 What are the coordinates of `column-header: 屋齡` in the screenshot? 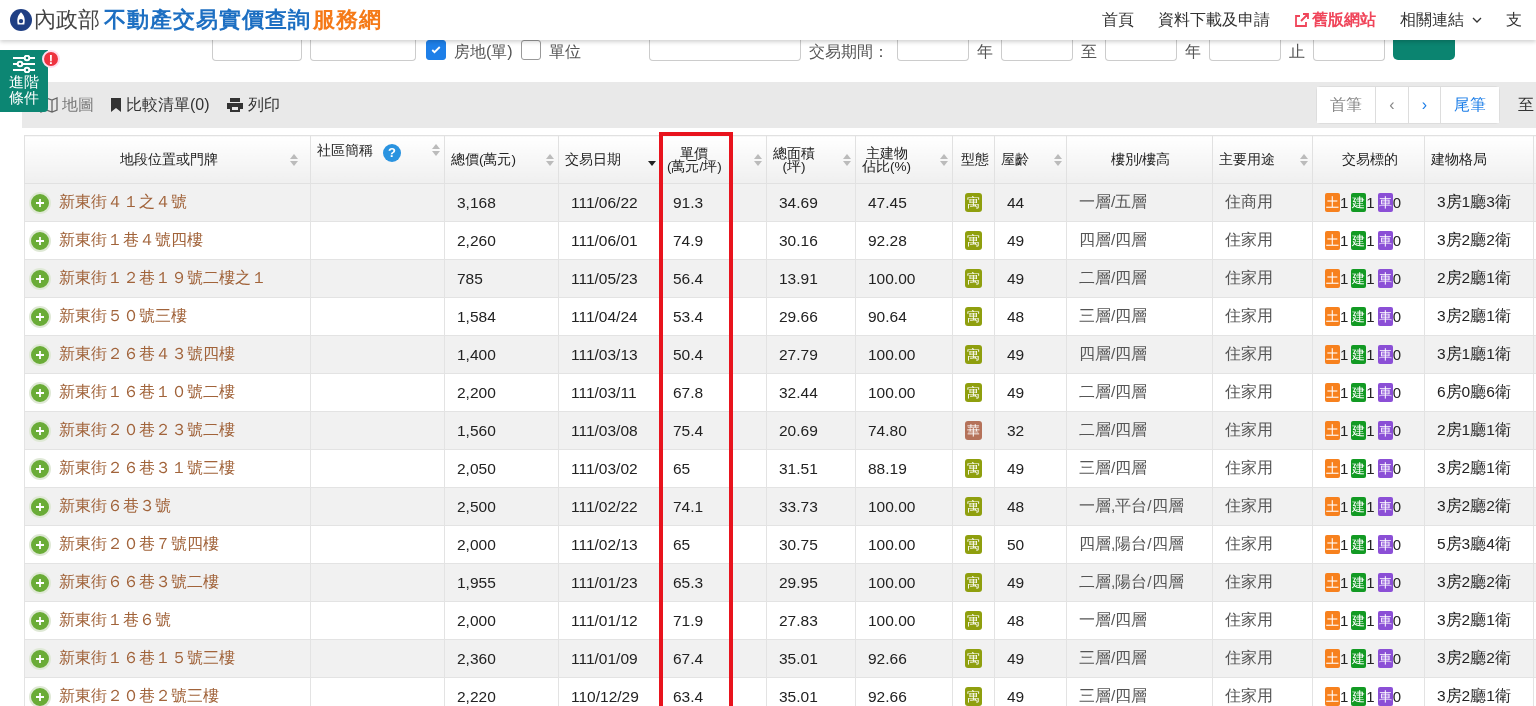 It's located at (1015, 159).